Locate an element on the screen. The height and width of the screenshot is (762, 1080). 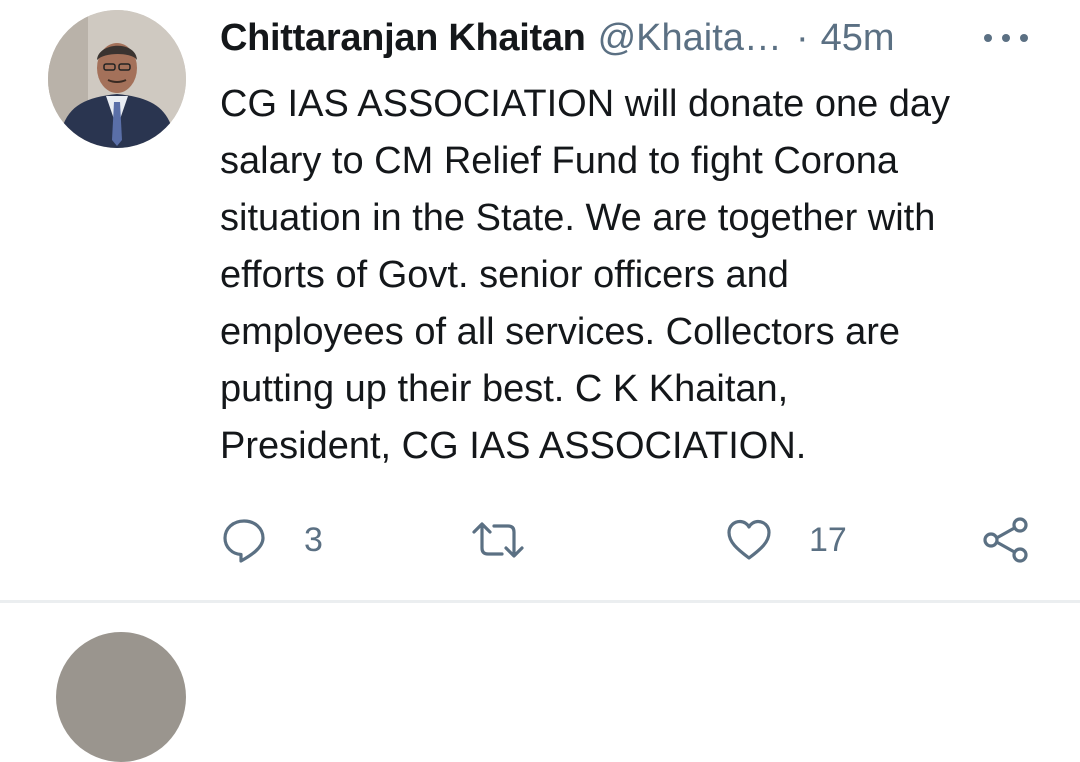
reply-button: 3 is located at coordinates (271, 540).